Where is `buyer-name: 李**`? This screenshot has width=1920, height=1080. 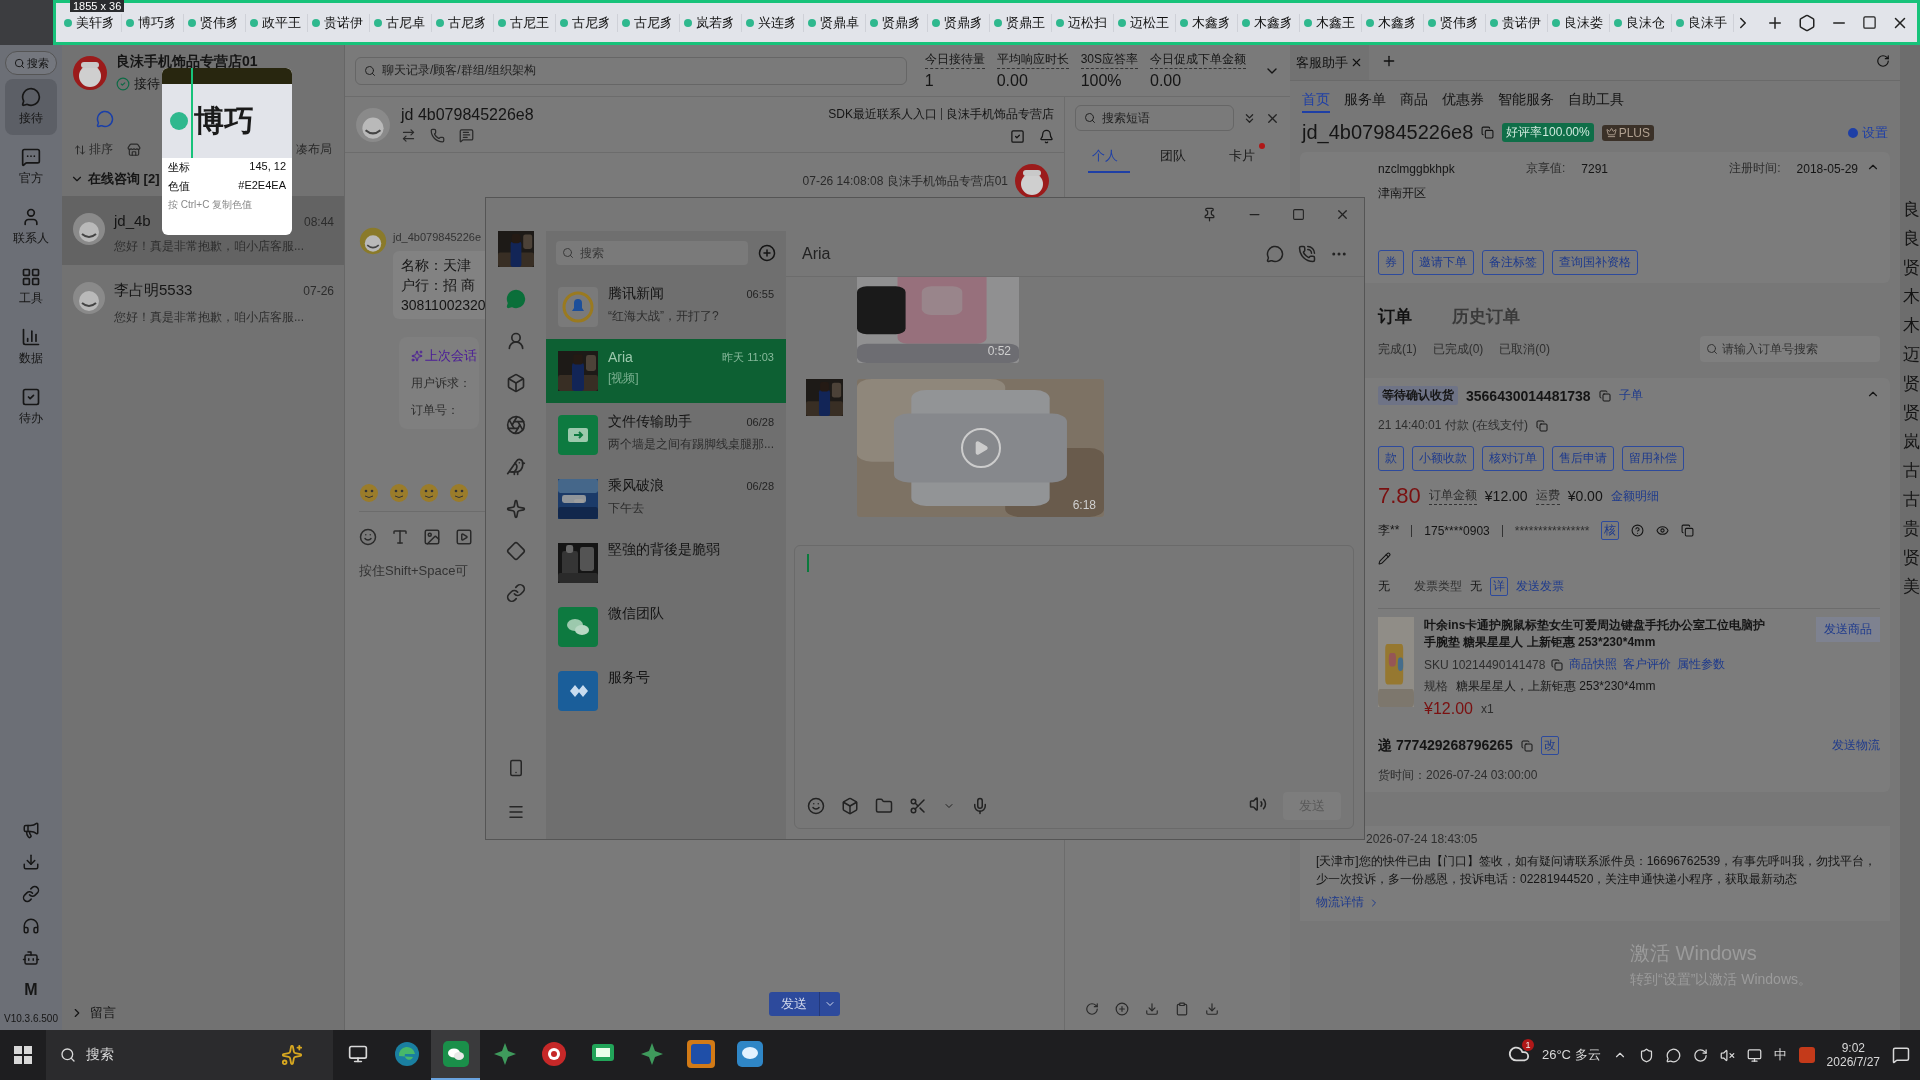
buyer-name: 李** is located at coordinates (1389, 530).